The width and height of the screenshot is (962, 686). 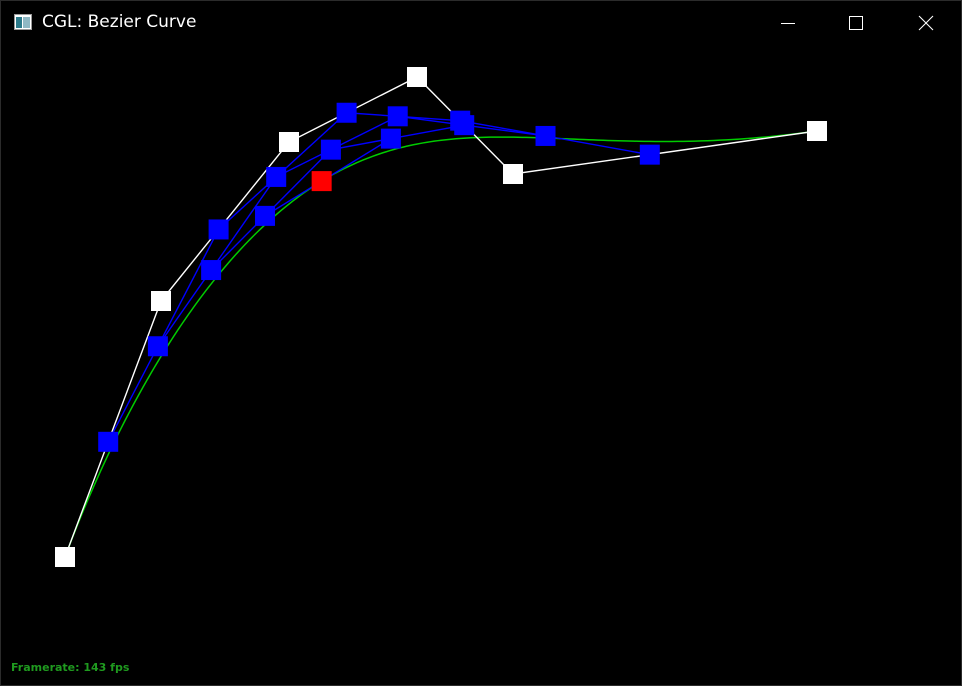 I want to click on close-icon, so click(x=926, y=23).